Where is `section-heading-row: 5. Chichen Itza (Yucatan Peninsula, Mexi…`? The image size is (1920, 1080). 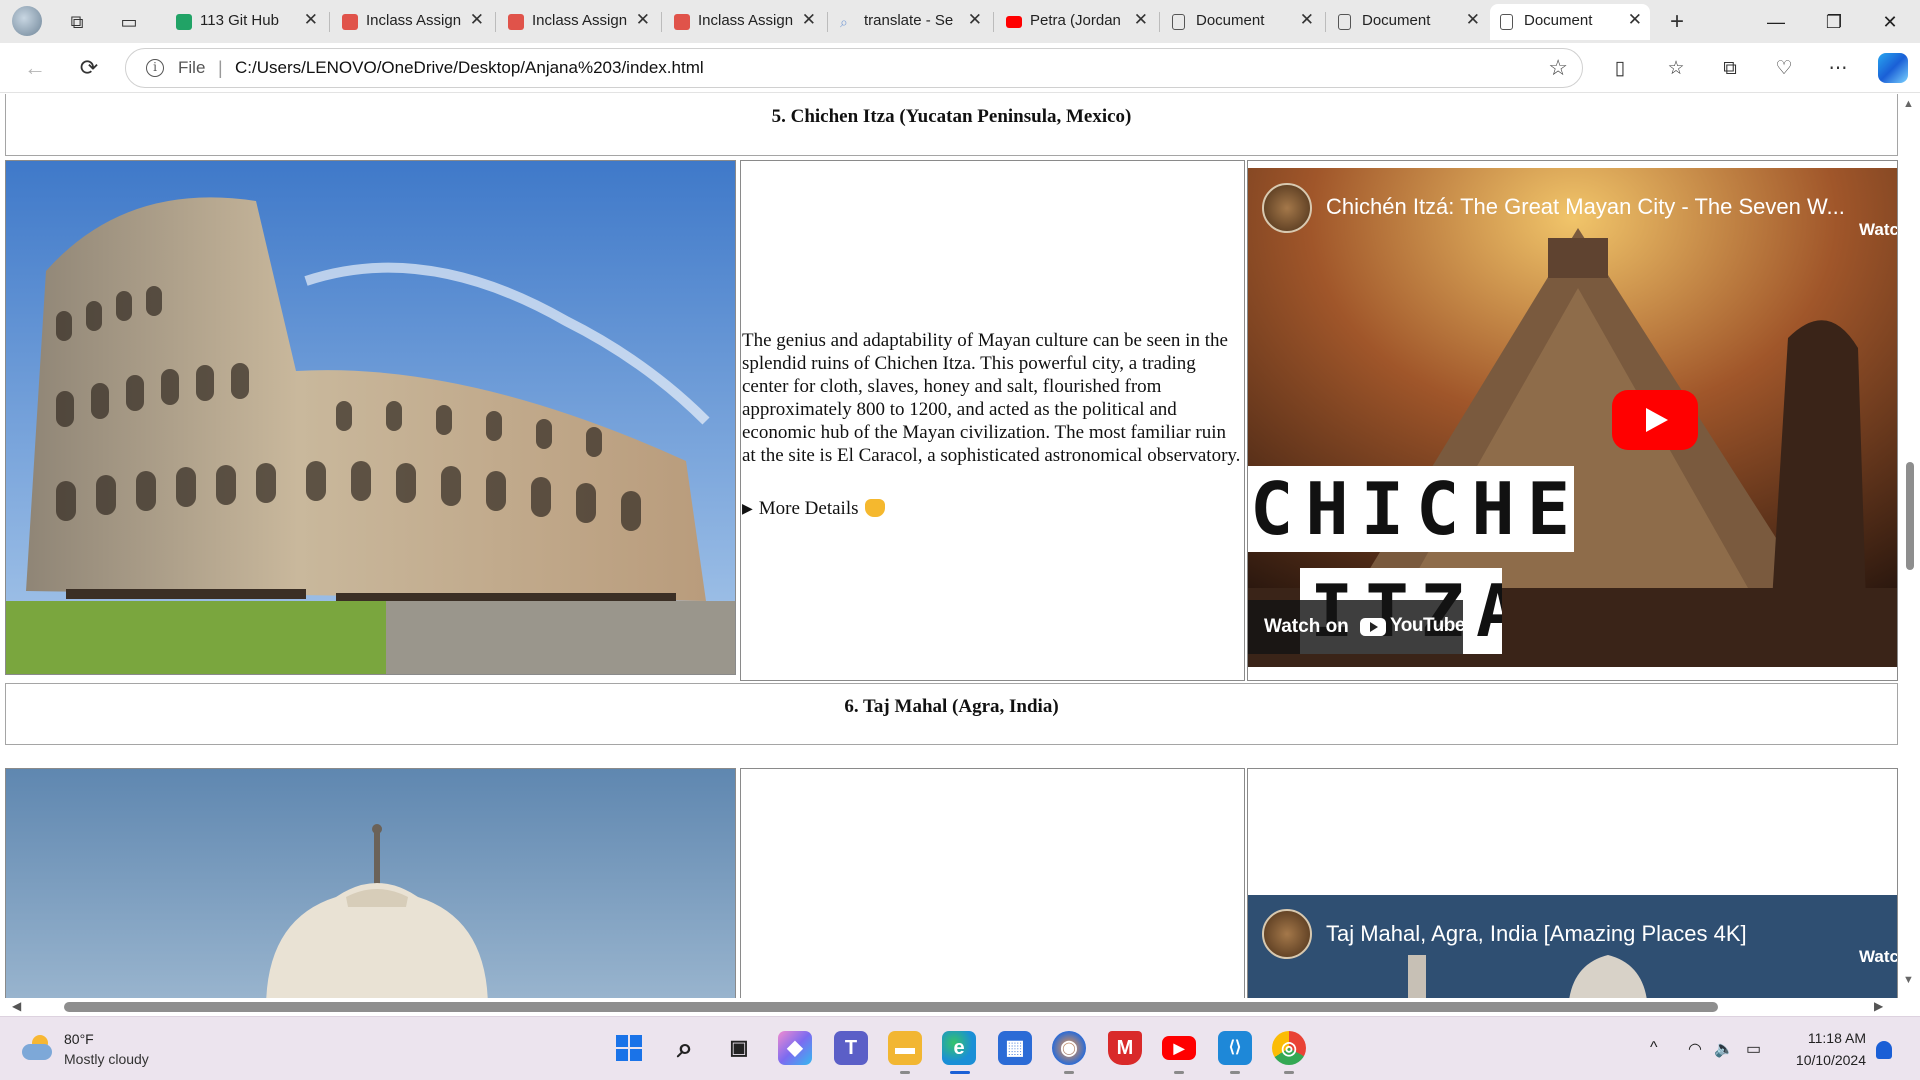 section-heading-row: 5. Chichen Itza (Yucatan Peninsula, Mexi… is located at coordinates (951, 125).